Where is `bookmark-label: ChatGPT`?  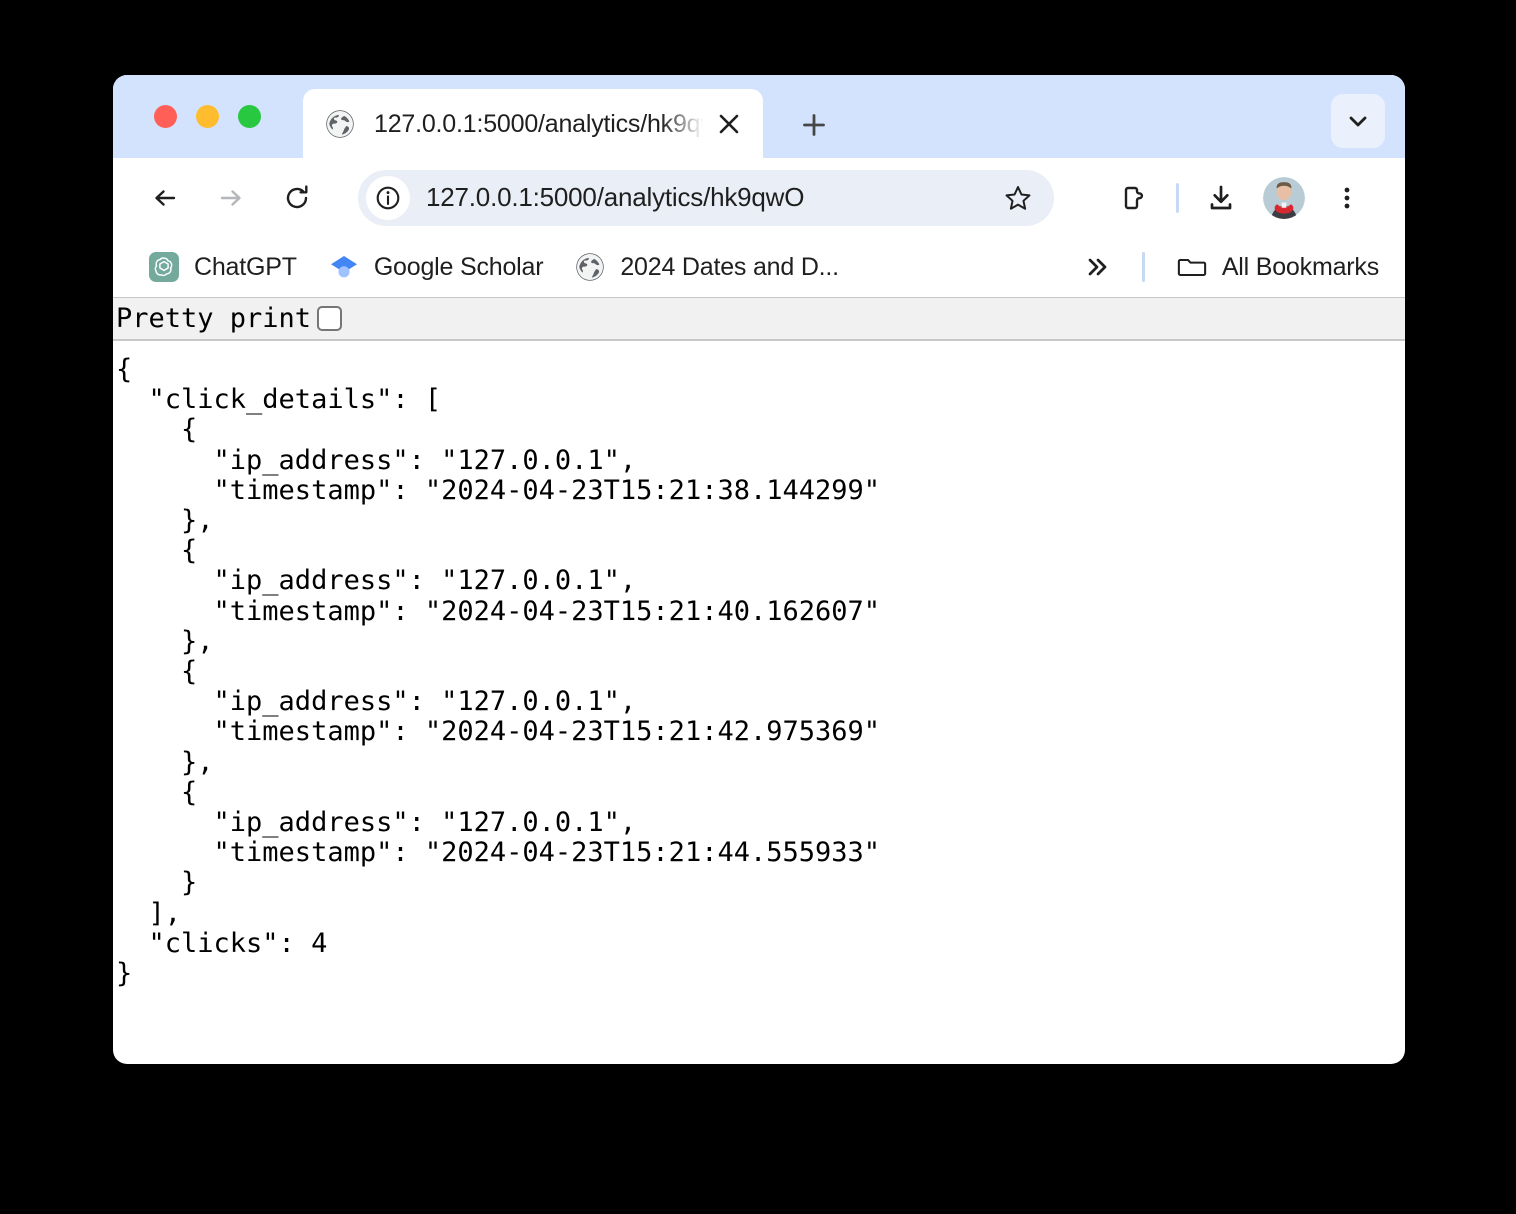 bookmark-label: ChatGPT is located at coordinates (245, 266).